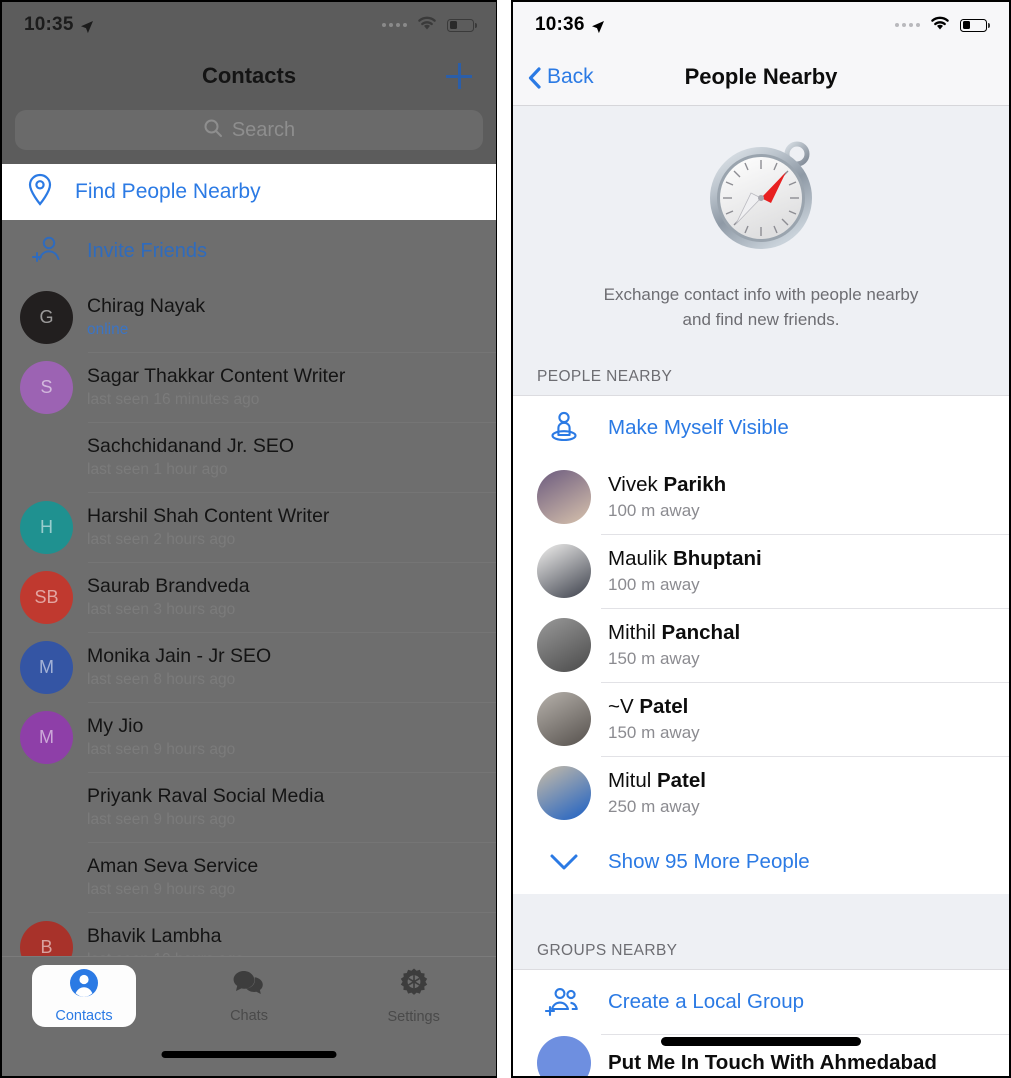 The width and height of the screenshot is (1011, 1078). Describe the element at coordinates (168, 191) in the screenshot. I see `find-people-nearby-label: Find People Nearby` at that location.